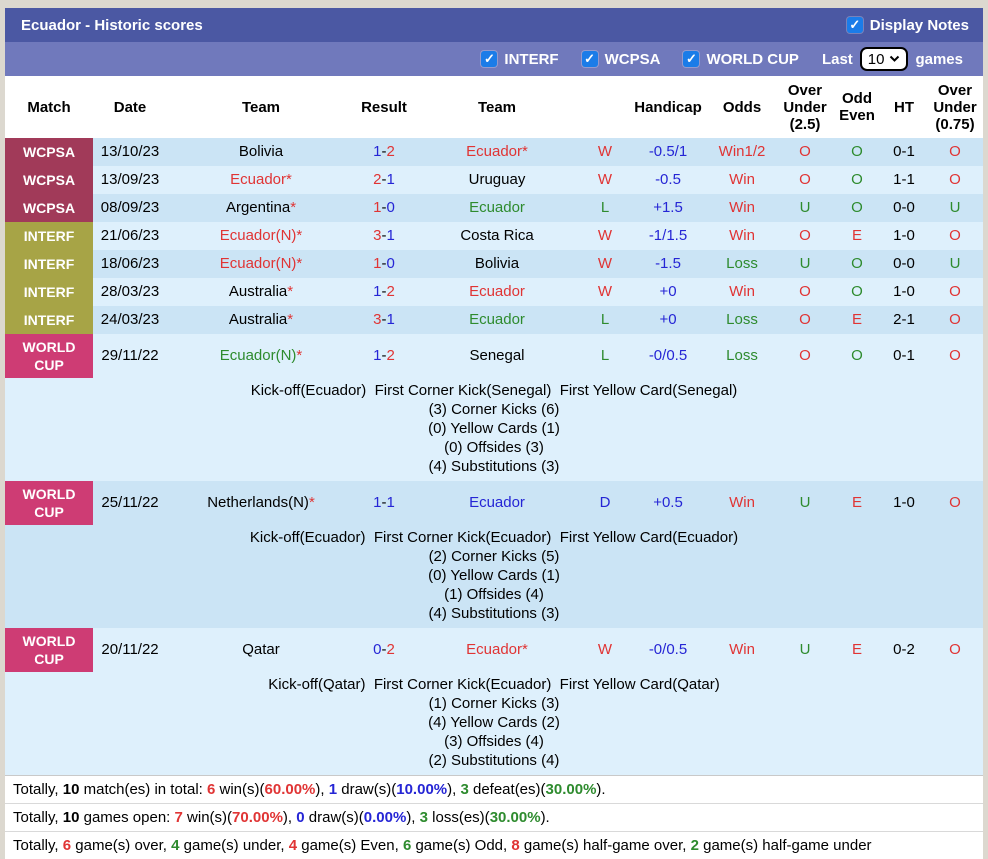 The image size is (988, 859). Describe the element at coordinates (300, 817) in the screenshot. I see `summary-segment: 0` at that location.